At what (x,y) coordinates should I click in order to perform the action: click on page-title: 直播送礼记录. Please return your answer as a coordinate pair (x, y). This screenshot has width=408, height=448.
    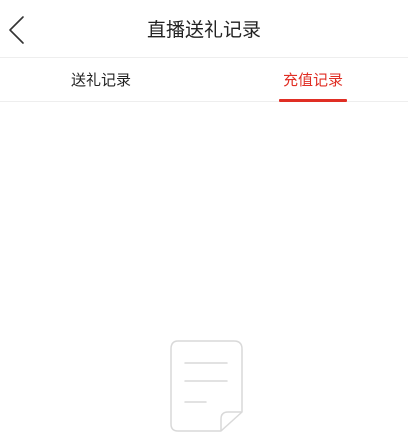
    Looking at the image, I should click on (203, 30).